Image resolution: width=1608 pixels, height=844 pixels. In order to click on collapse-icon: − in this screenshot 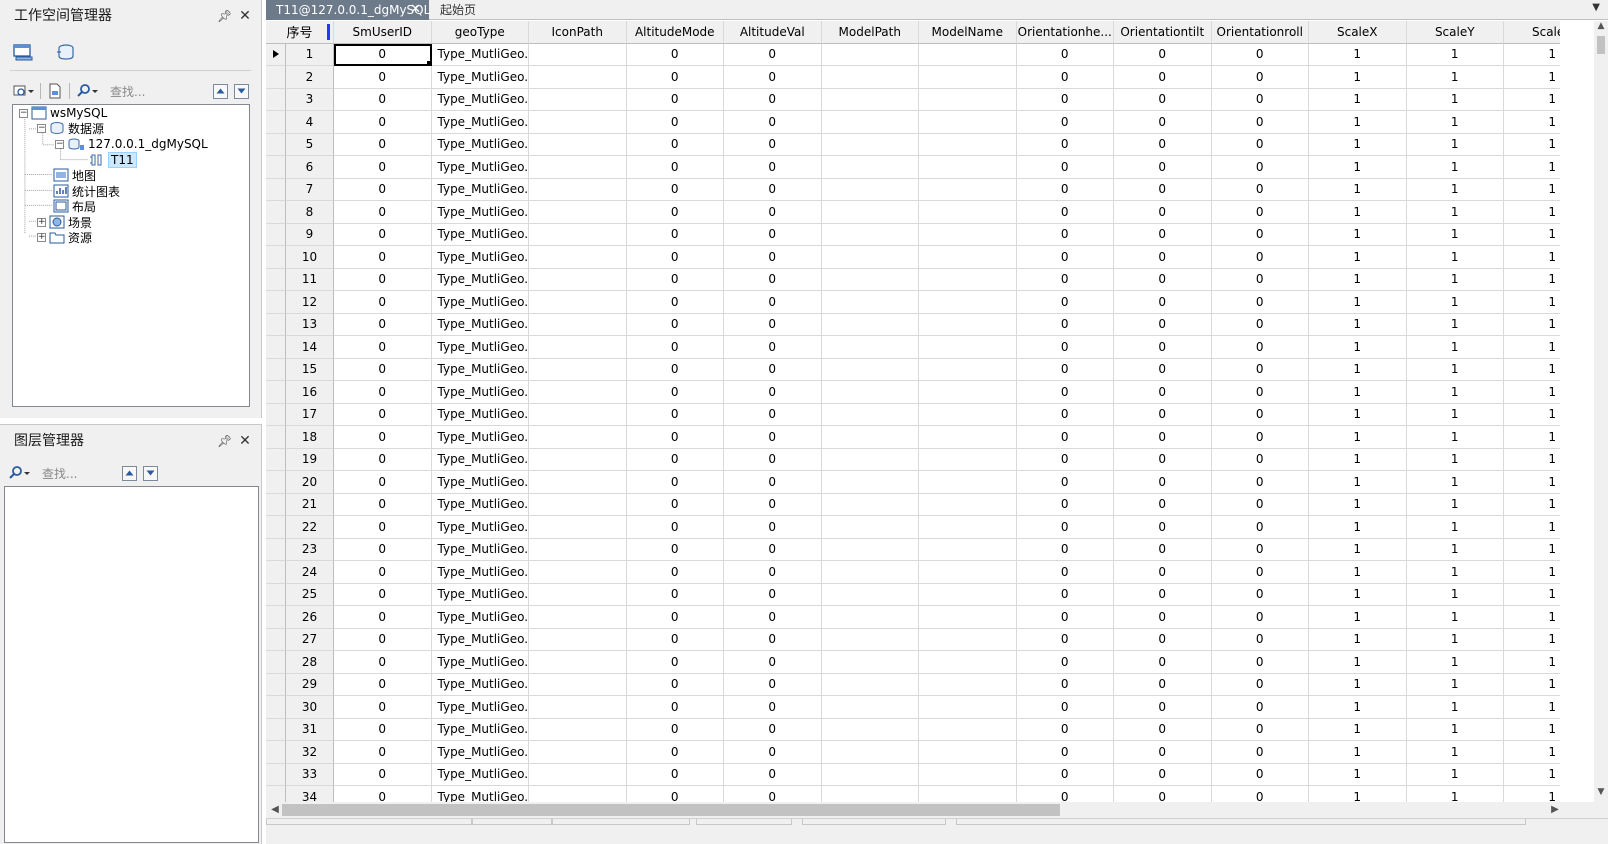, I will do `click(41, 128)`.